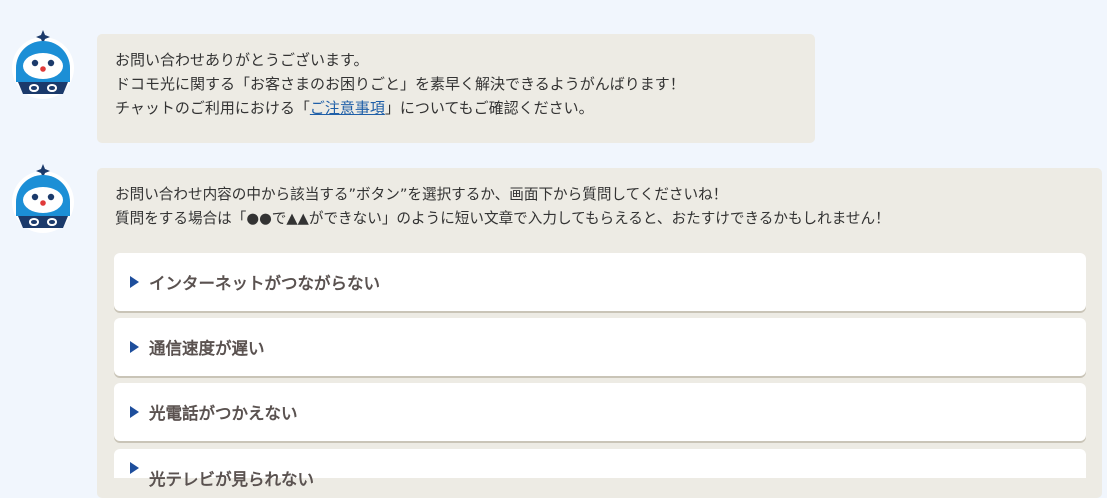  I want to click on message-text: チャットのご利用における「, so click(212, 108).